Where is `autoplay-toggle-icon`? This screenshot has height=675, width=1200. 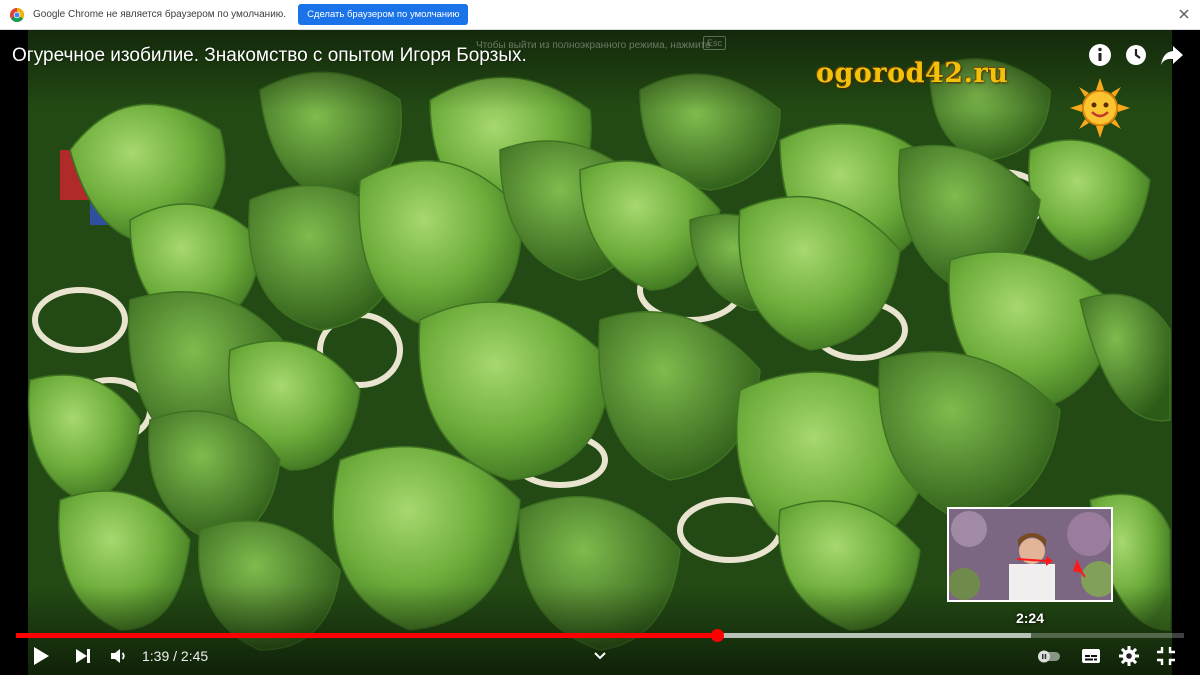 autoplay-toggle-icon is located at coordinates (1049, 656).